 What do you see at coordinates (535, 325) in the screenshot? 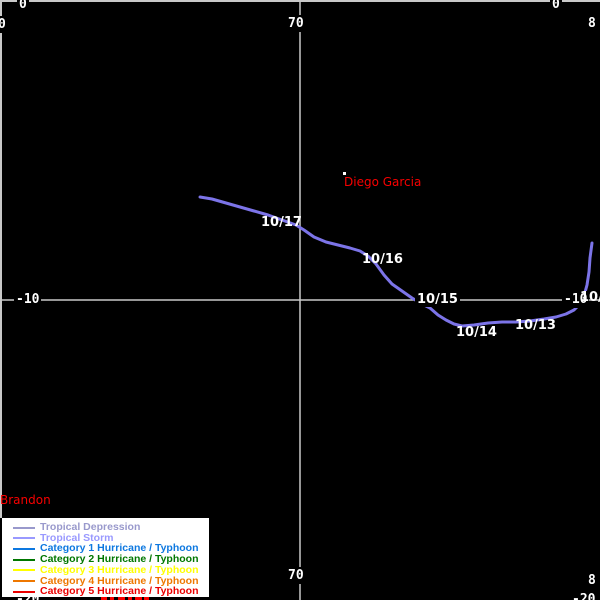
I see `track-date-label: 10/13` at bounding box center [535, 325].